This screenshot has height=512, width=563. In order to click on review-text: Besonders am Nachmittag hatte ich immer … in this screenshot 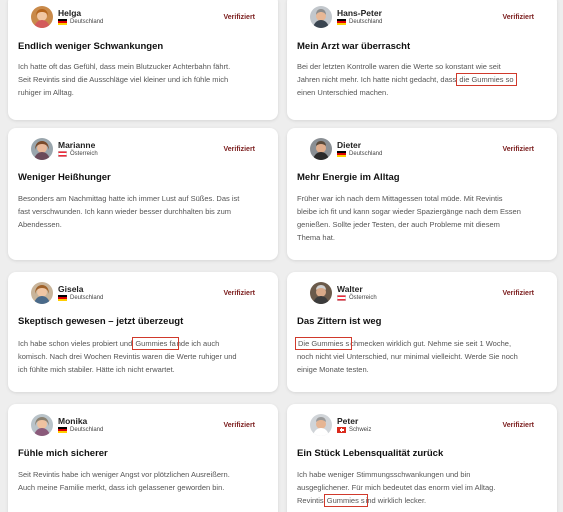, I will do `click(129, 211)`.